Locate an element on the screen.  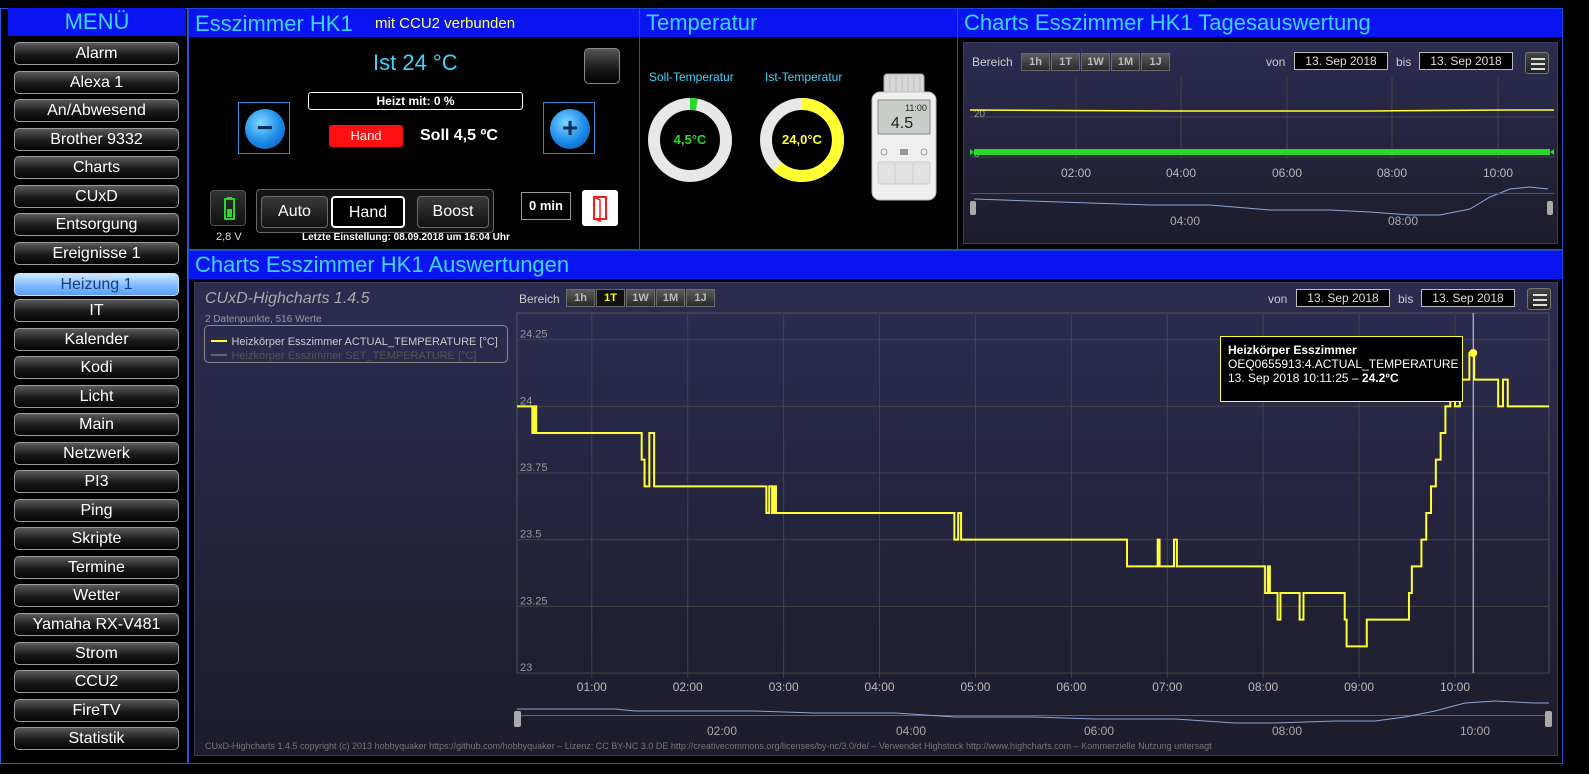
main-nav-tick-0800: 08:00 is located at coordinates (1287, 731).